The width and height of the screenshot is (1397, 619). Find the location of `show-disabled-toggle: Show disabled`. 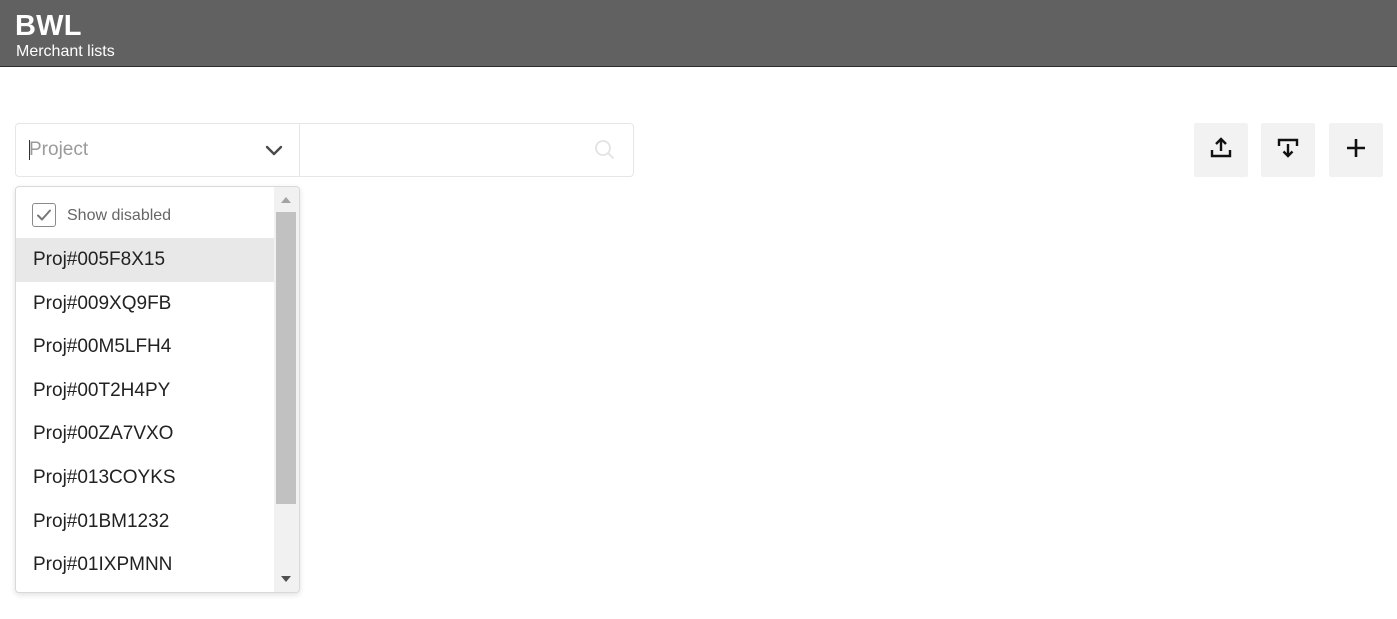

show-disabled-toggle: Show disabled is located at coordinates (145, 212).